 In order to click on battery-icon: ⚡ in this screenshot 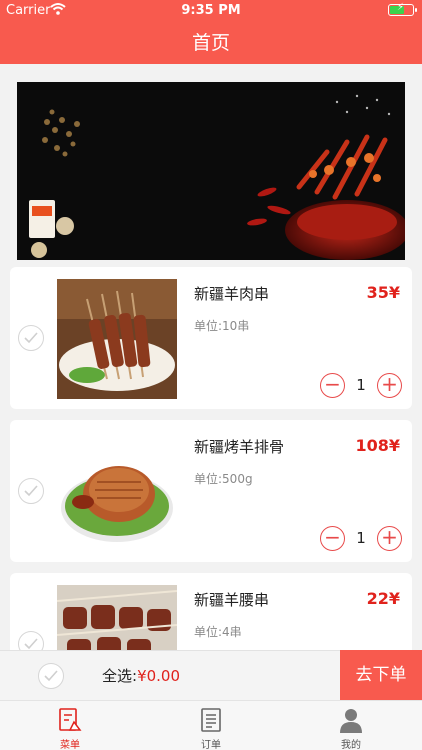, I will do `click(402, 9)`.